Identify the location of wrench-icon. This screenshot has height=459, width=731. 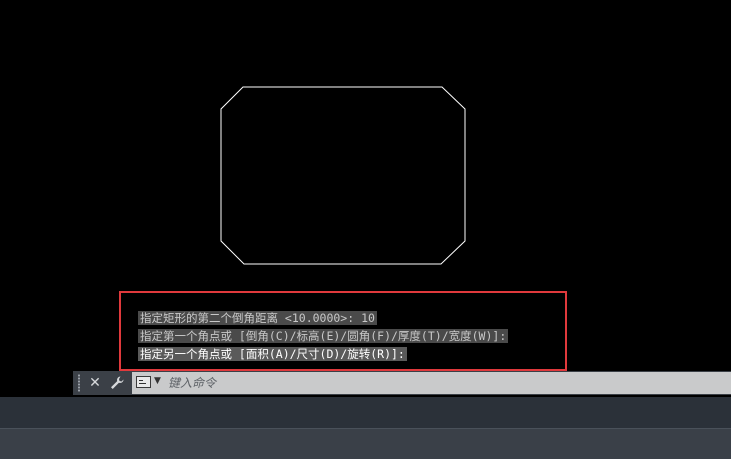
(117, 383).